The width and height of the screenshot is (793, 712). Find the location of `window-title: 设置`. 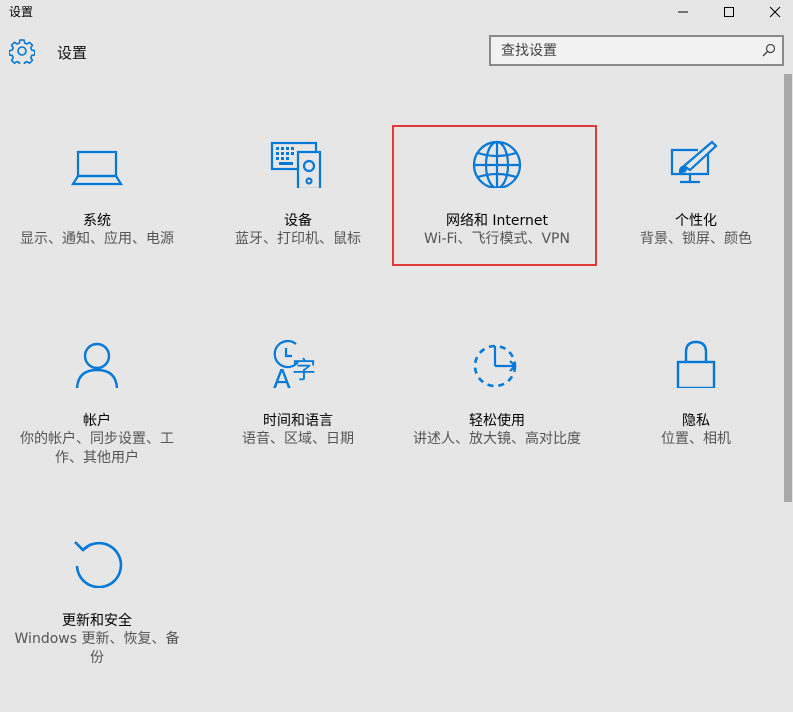

window-title: 设置 is located at coordinates (21, 12).